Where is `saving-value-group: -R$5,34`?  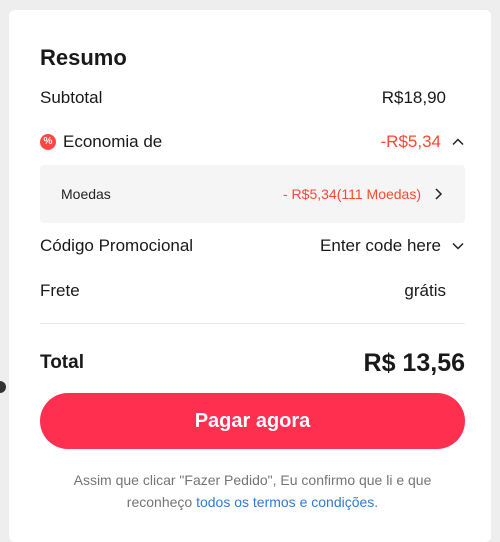
saving-value-group: -R$5,34 is located at coordinates (423, 142).